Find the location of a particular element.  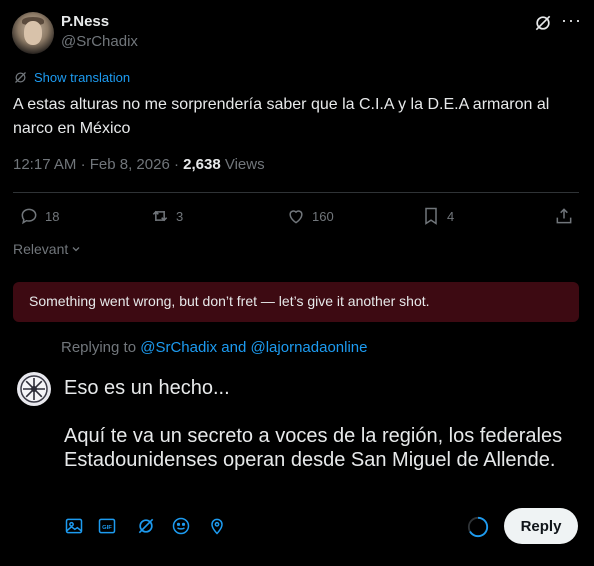

post-meta: 12:17 AM · Feb 8, 2026 · 2,638 Views is located at coordinates (139, 164).